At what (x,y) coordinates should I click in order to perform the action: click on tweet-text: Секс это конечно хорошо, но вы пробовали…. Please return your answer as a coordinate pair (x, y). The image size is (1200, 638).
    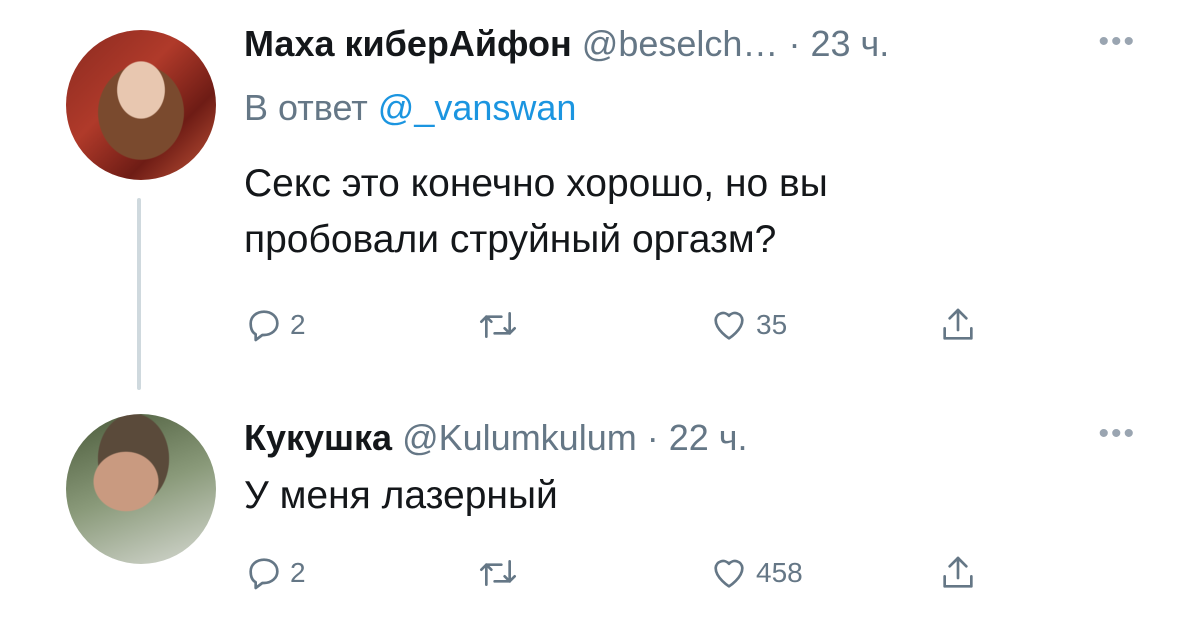
    Looking at the image, I should click on (644, 212).